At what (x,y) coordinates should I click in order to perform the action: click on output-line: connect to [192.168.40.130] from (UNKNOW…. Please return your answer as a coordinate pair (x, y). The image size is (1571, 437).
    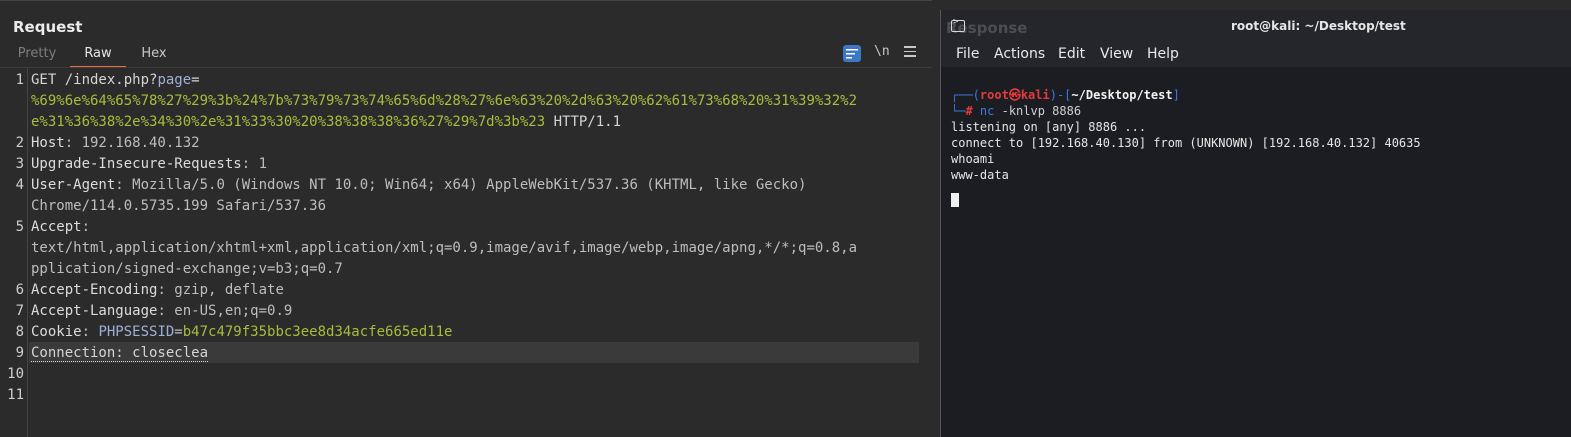
    Looking at the image, I should click on (1186, 143).